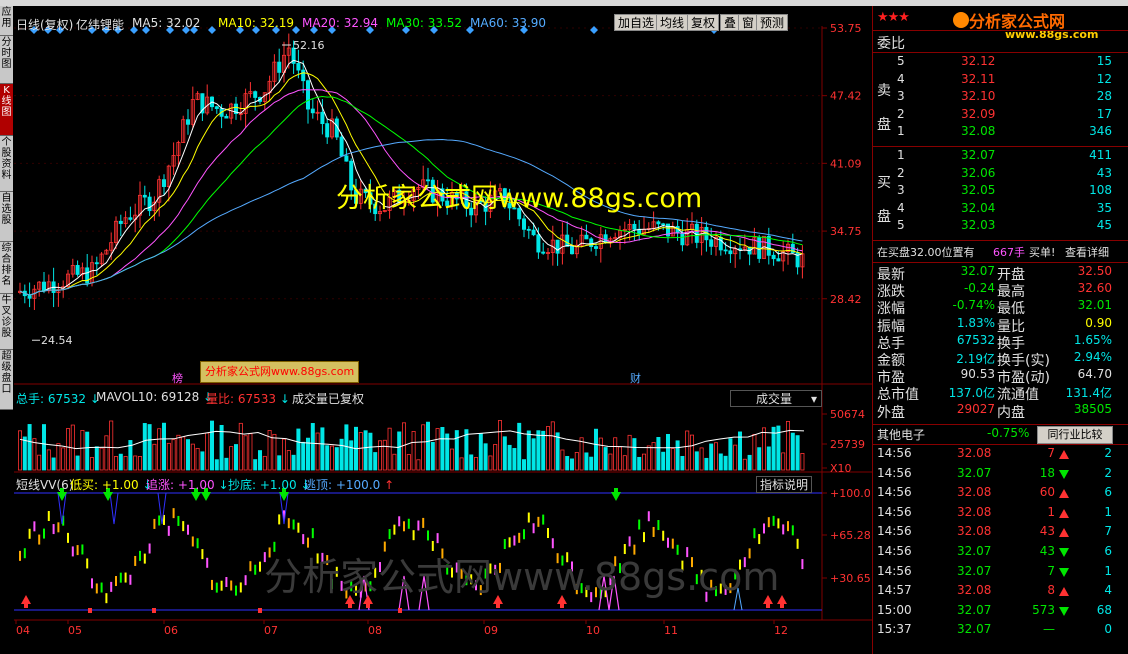 Image resolution: width=1128 pixels, height=654 pixels. I want to click on buy-price: 32.05, so click(978, 190).